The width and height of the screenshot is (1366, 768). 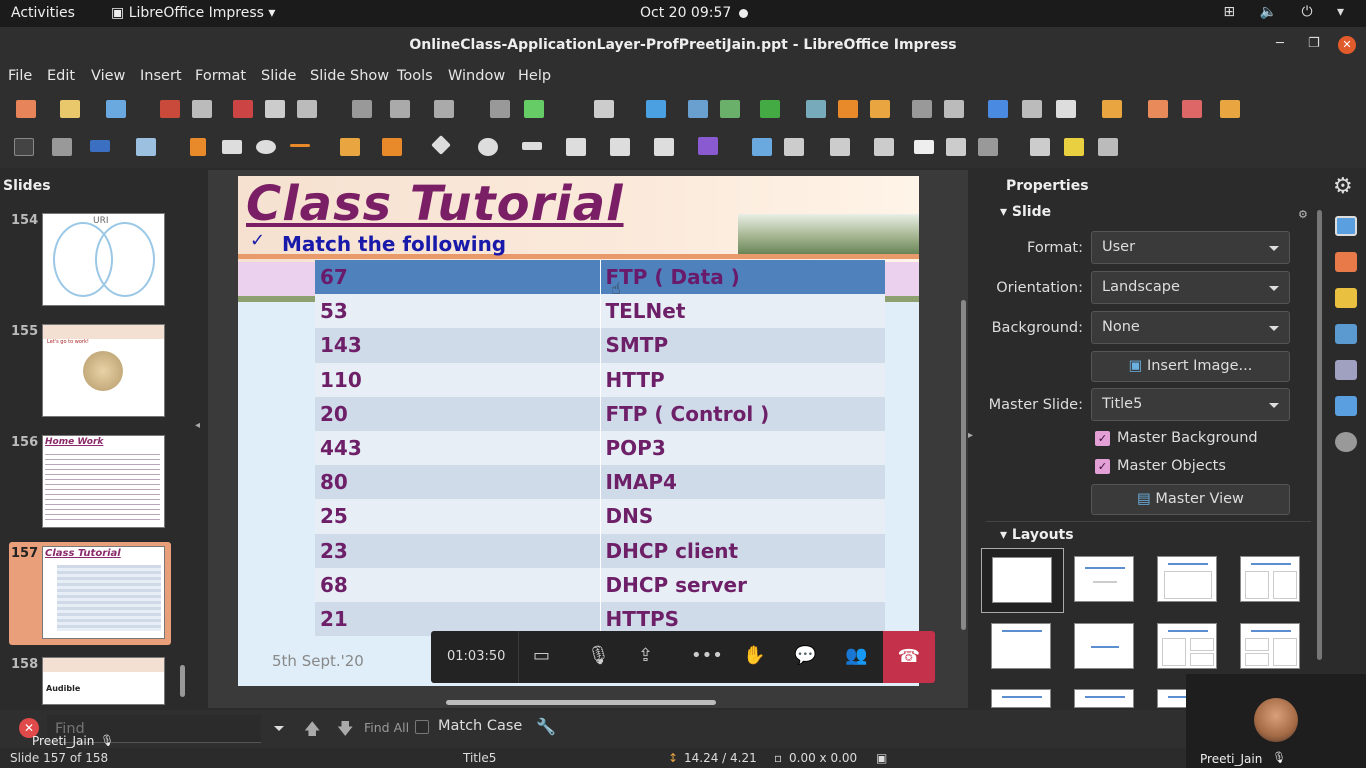 I want to click on more-options-icon: •••, so click(x=707, y=655).